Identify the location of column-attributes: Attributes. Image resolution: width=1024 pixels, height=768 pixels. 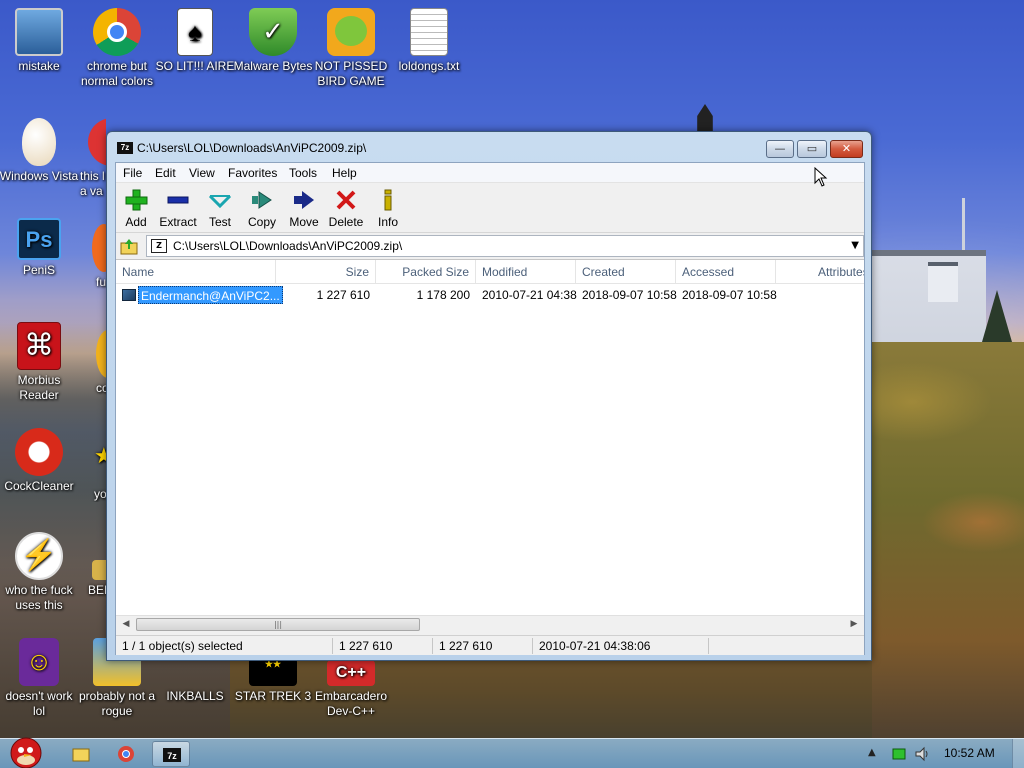
(838, 272).